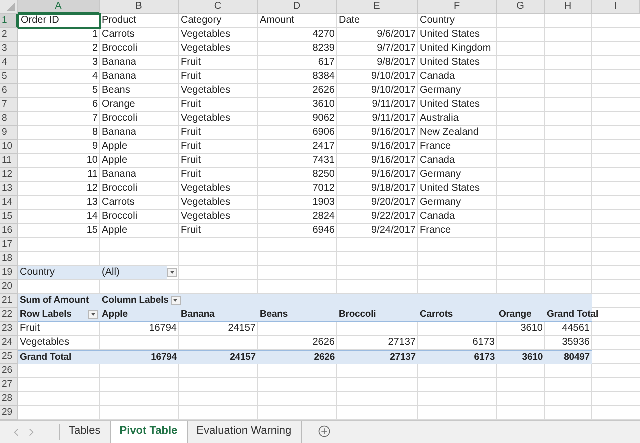  Describe the element at coordinates (324, 431) in the screenshot. I see `add-sheet-icon` at that location.